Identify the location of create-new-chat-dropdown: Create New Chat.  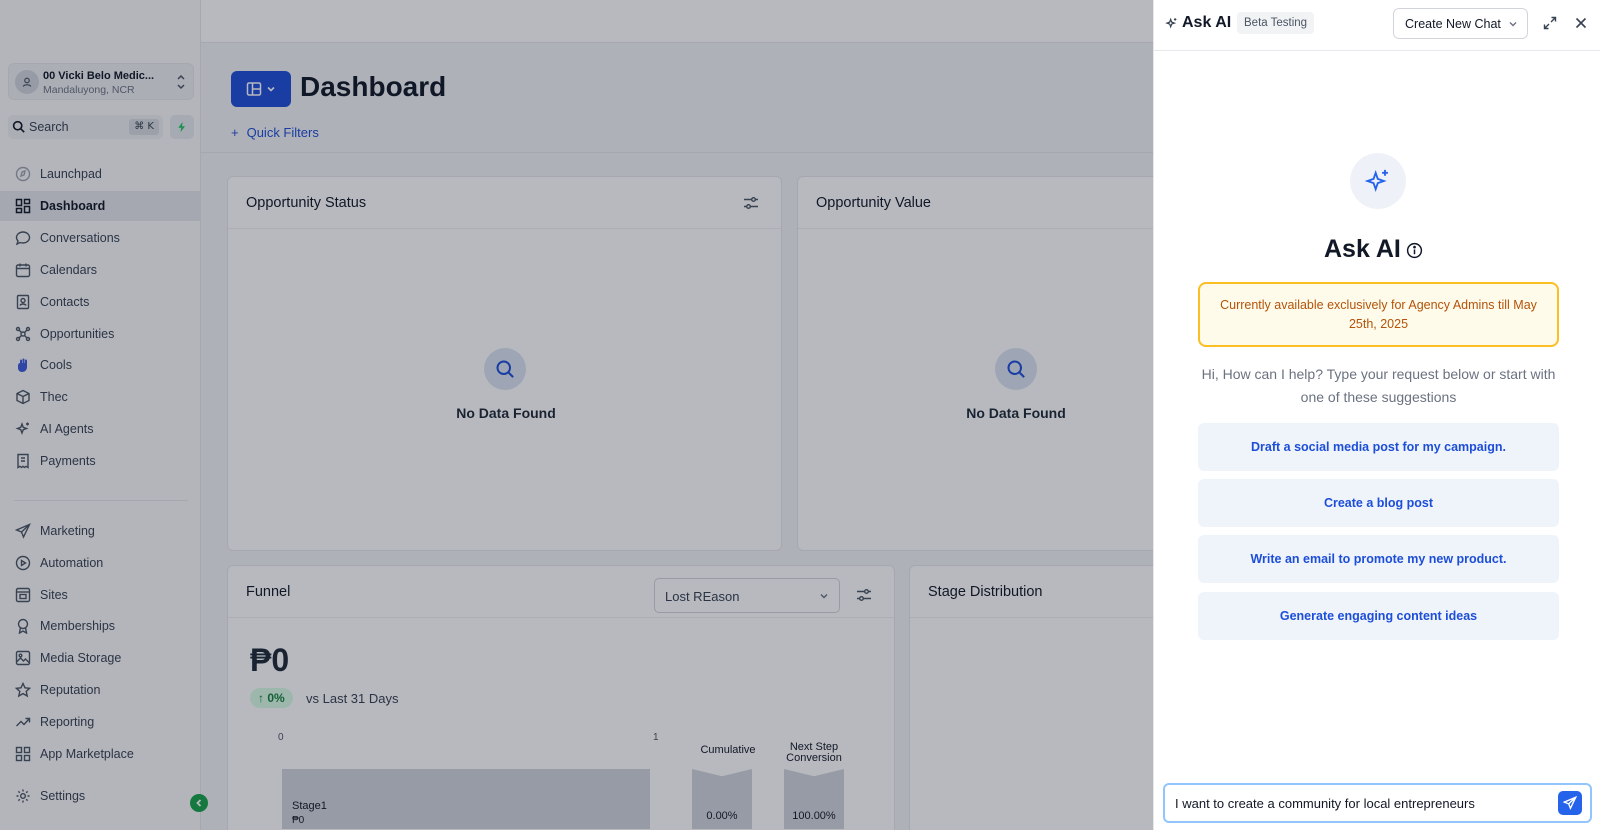
(1460, 23).